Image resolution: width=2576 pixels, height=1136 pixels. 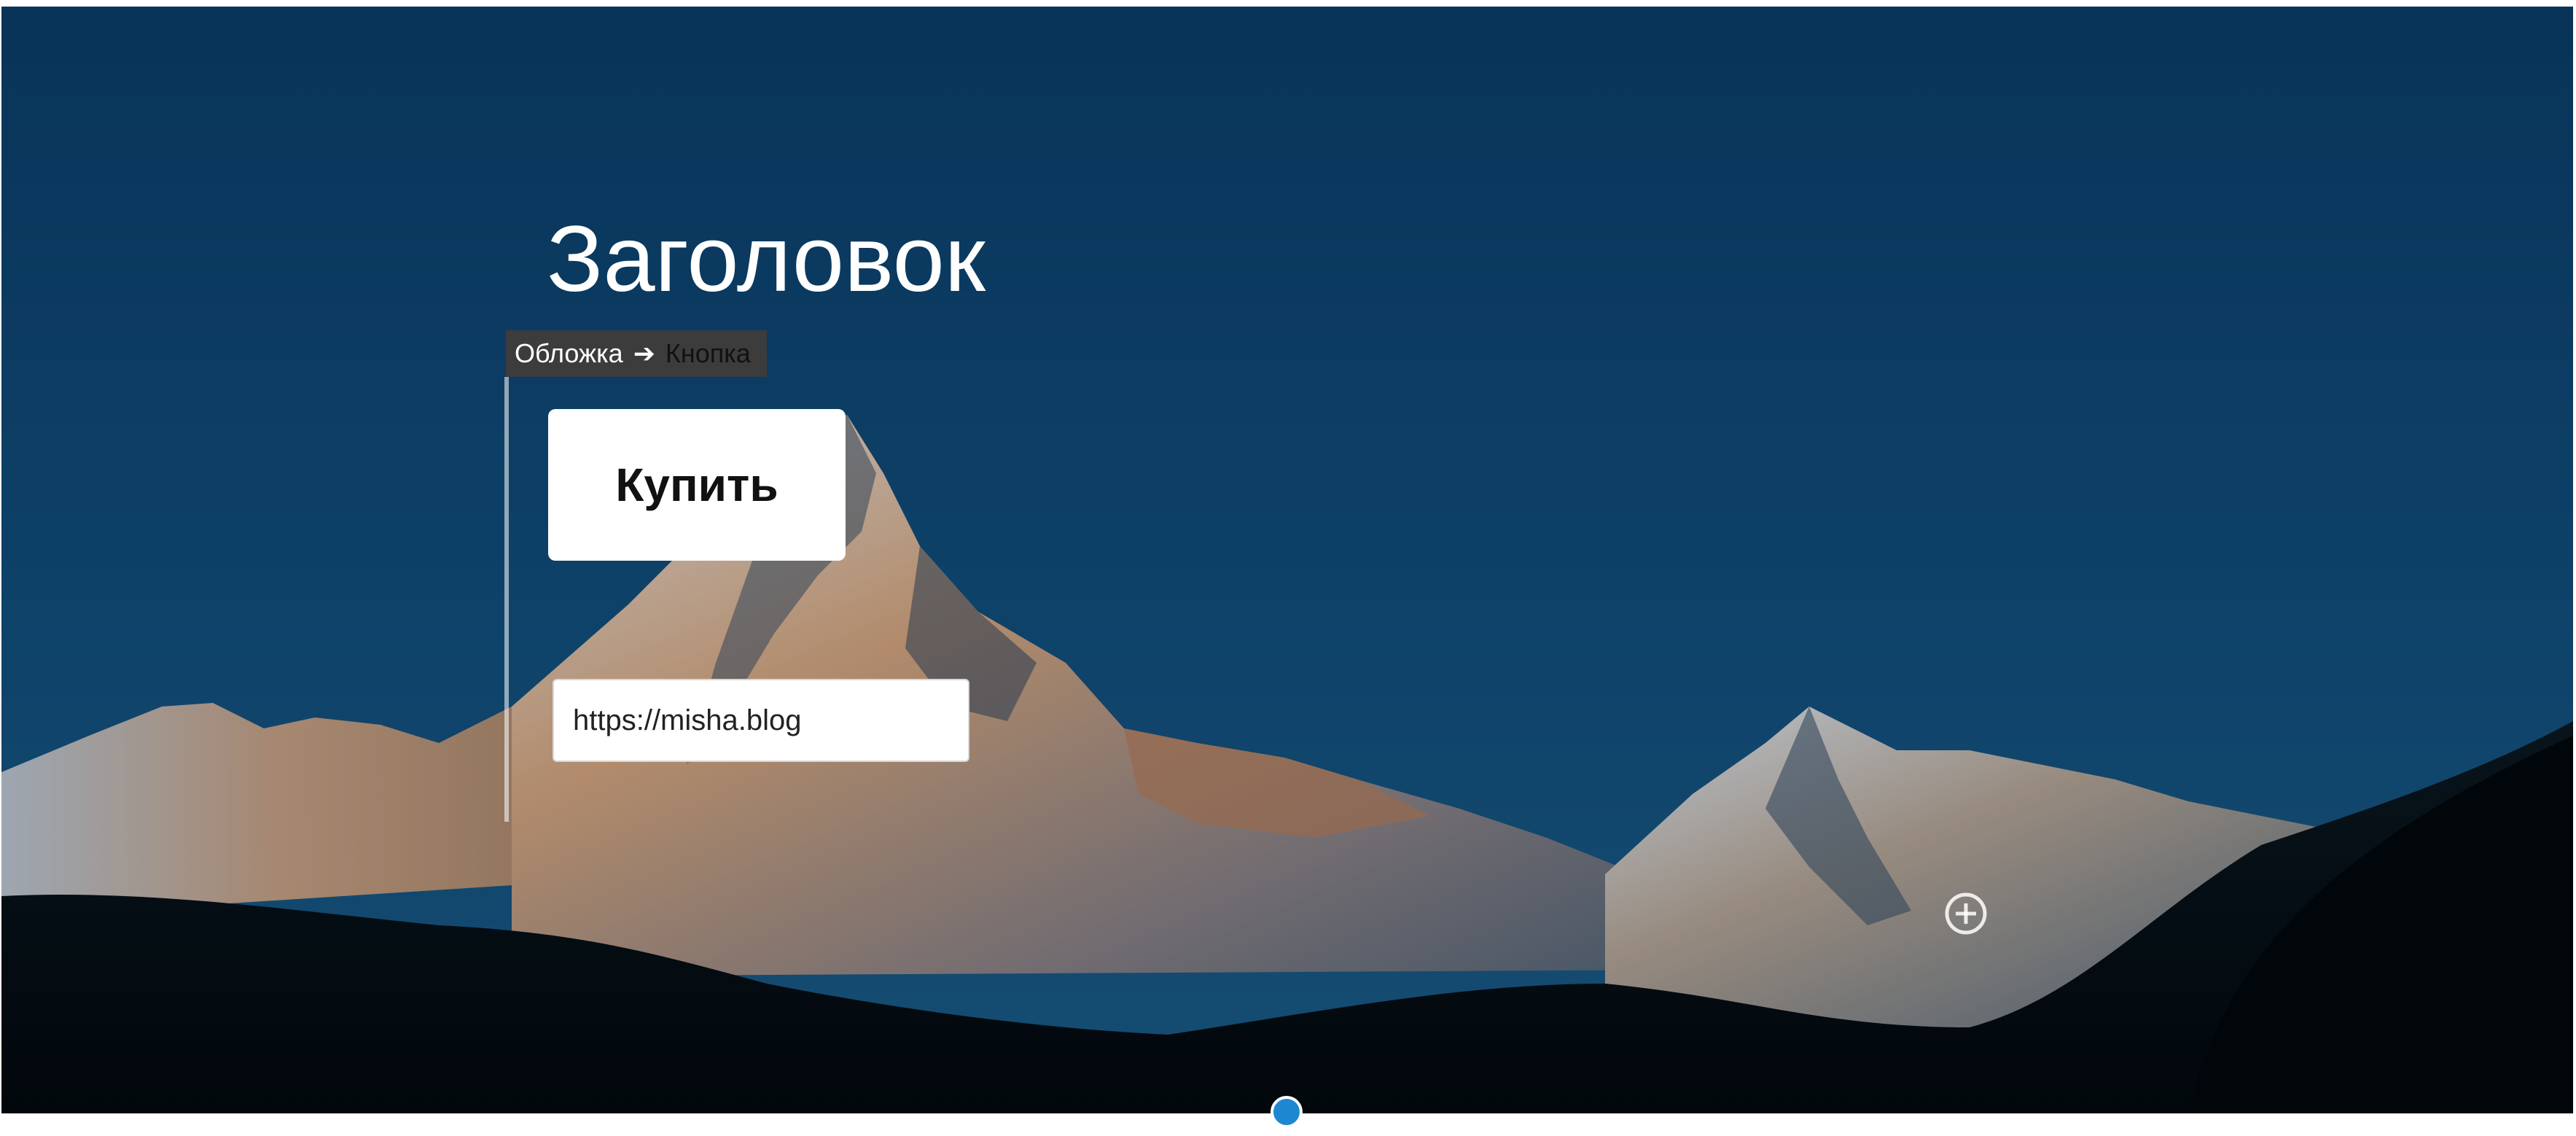 I want to click on block-breadcrumb: Обложка ➔ Кнопка, so click(x=636, y=353).